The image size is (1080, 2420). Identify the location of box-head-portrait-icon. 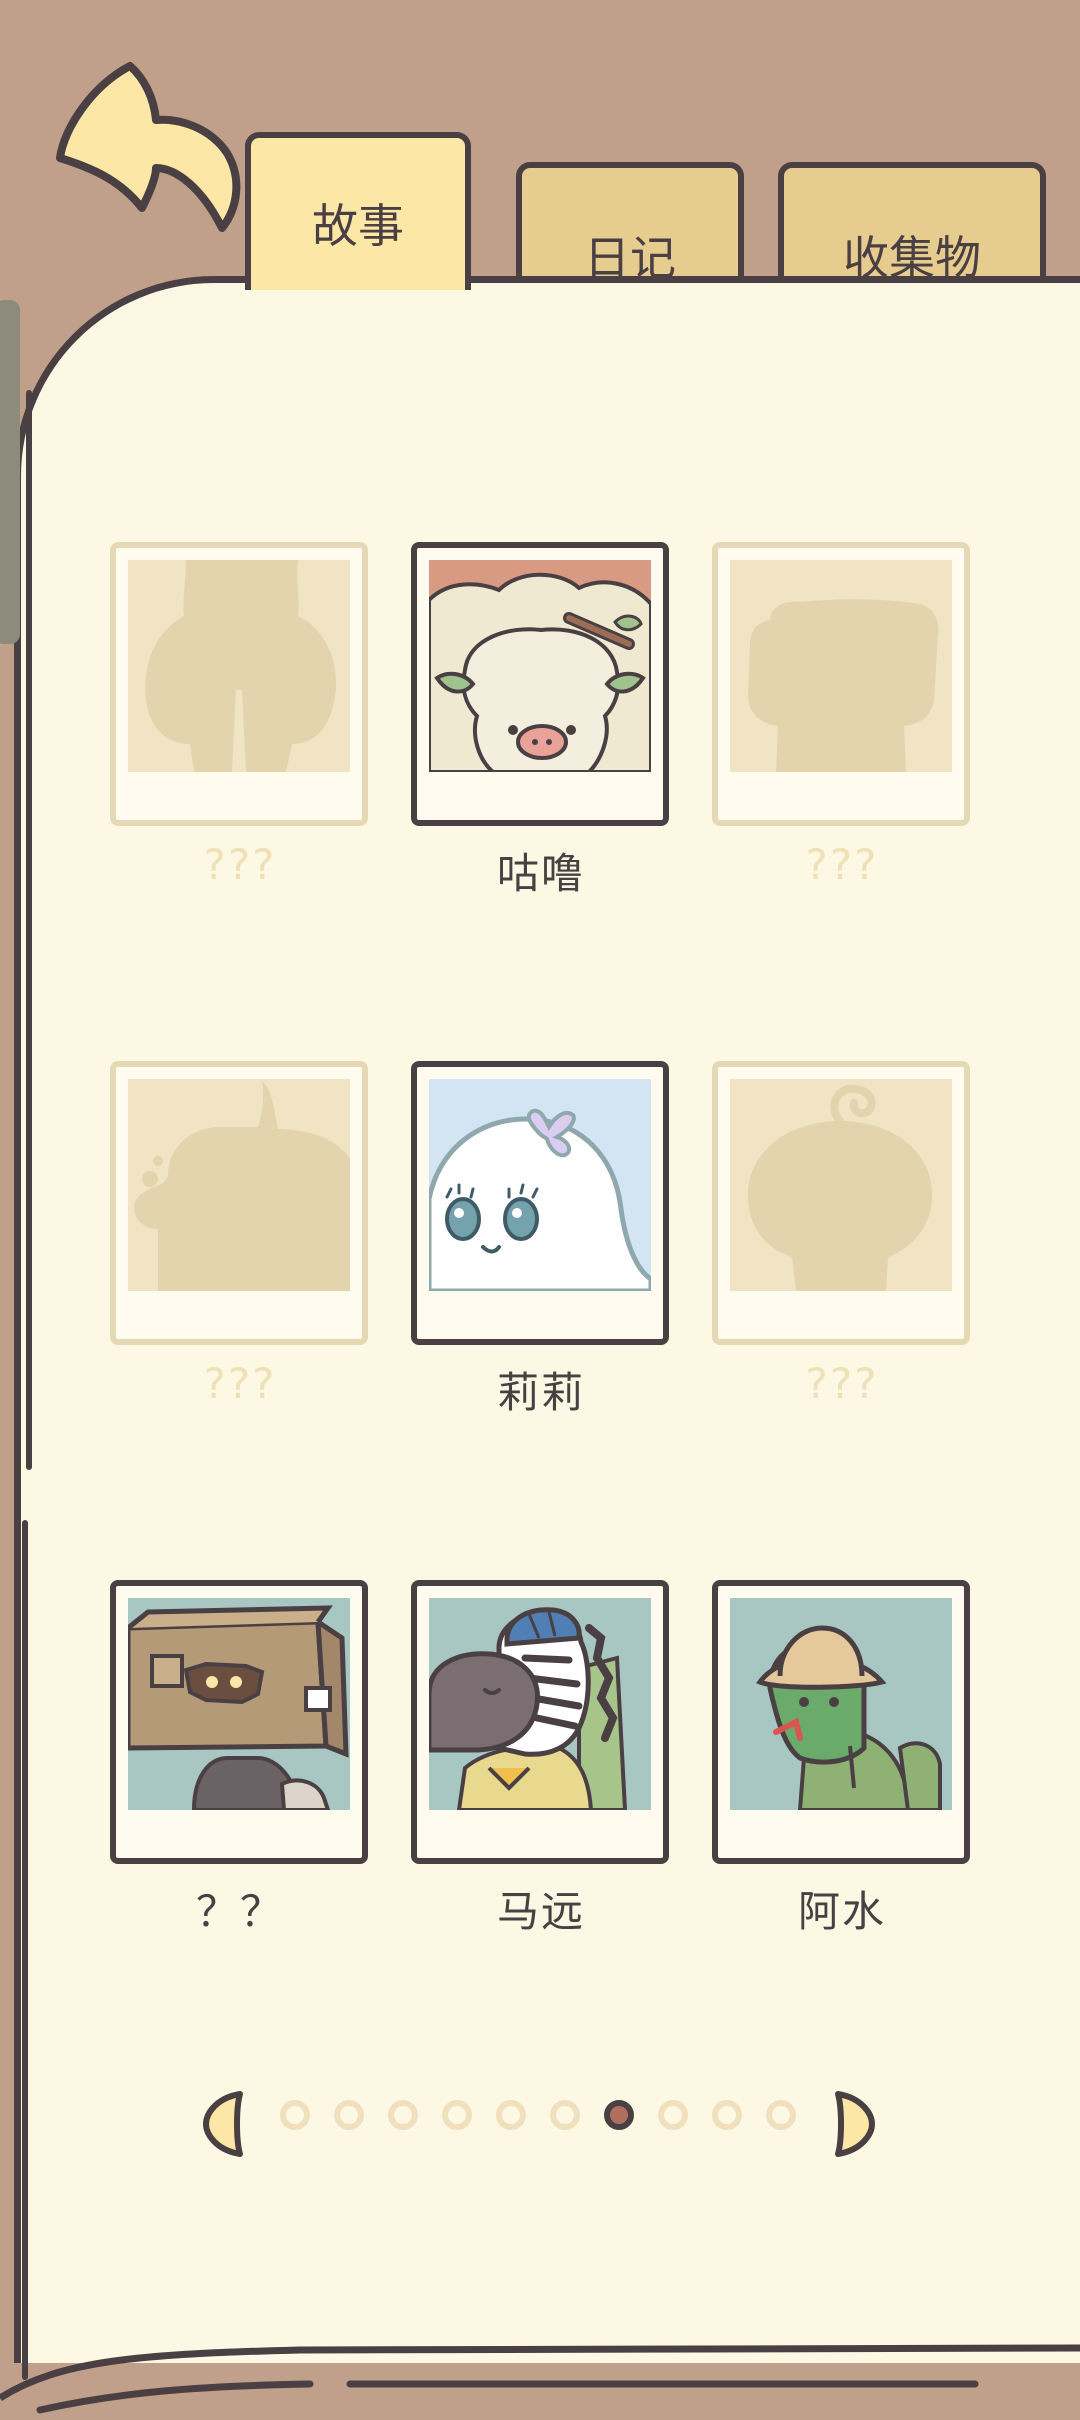
(239, 1704).